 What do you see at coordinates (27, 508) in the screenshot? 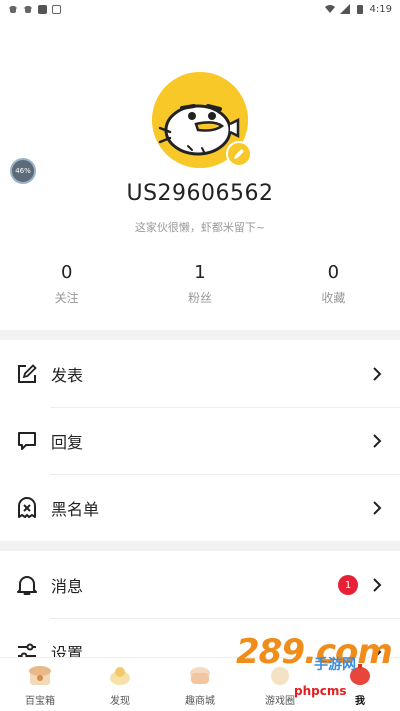
I see `ghost-block-icon` at bounding box center [27, 508].